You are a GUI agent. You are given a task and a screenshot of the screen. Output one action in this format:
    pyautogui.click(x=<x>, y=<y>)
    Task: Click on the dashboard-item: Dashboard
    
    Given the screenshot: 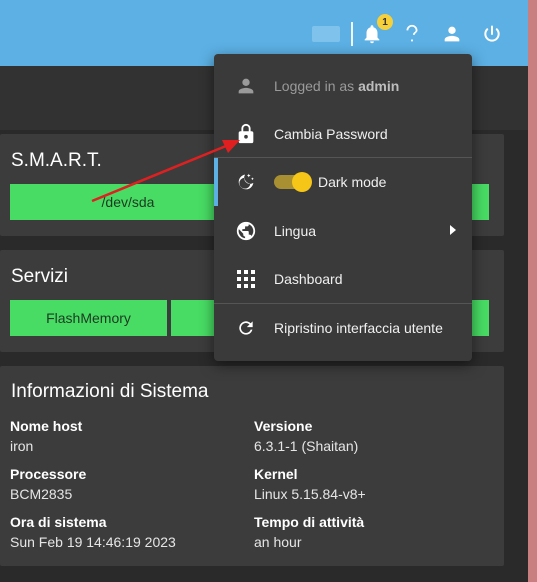 What is the action you would take?
    pyautogui.click(x=343, y=279)
    